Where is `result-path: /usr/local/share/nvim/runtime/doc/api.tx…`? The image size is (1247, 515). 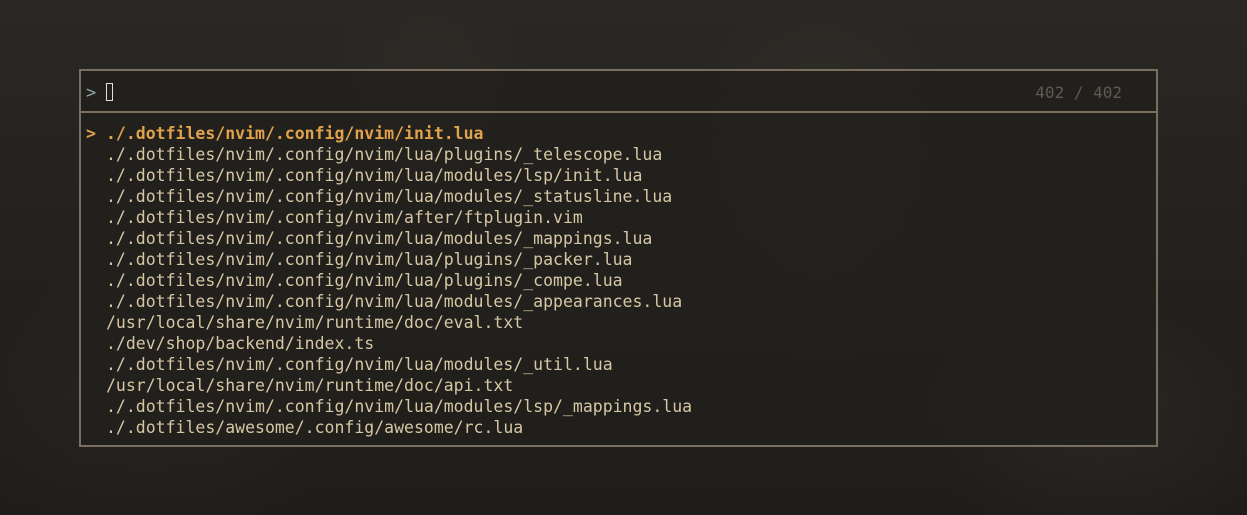 result-path: /usr/local/share/nvim/runtime/doc/api.tx… is located at coordinates (310, 385).